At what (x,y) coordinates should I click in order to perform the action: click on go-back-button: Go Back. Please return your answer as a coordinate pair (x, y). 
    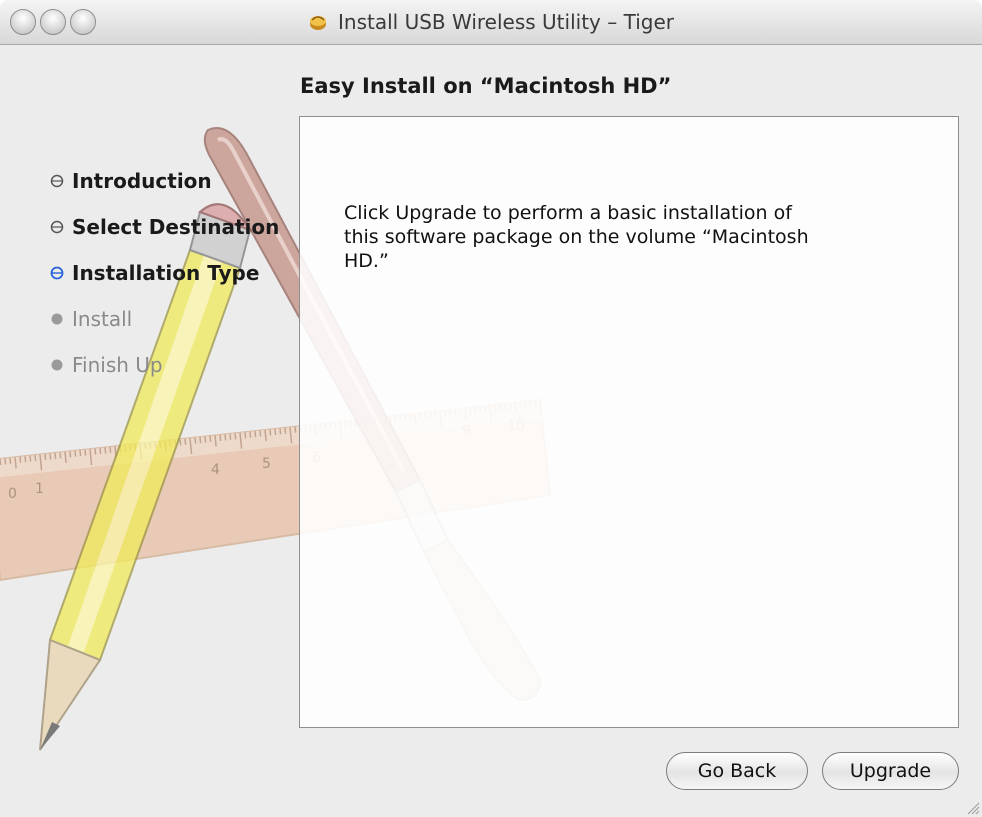
    Looking at the image, I should click on (737, 771).